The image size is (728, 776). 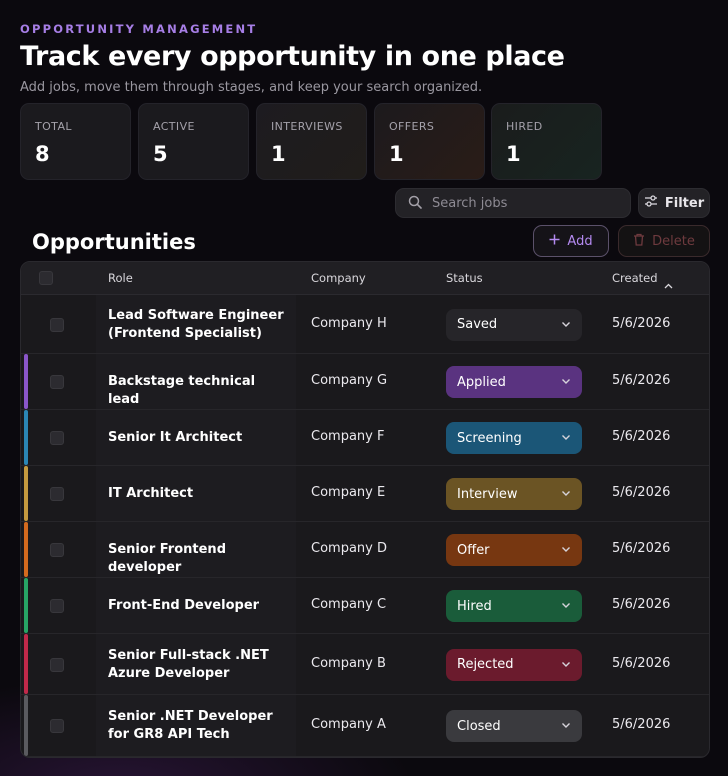 What do you see at coordinates (554, 241) in the screenshot?
I see `plus-icon` at bounding box center [554, 241].